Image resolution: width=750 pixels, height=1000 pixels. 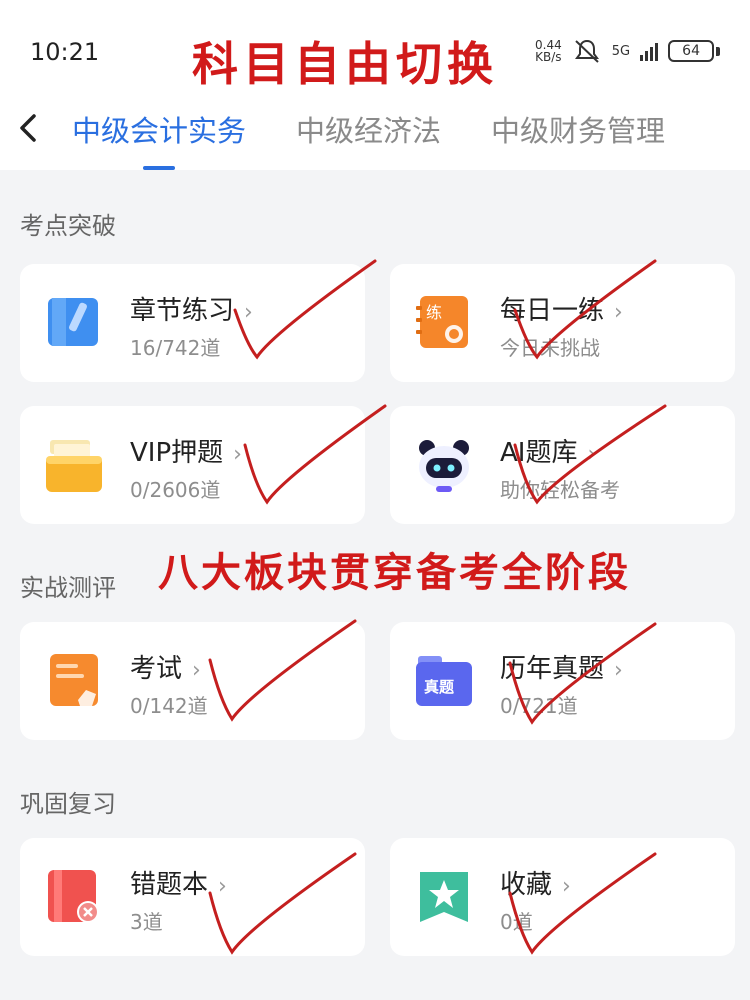 What do you see at coordinates (649, 51) in the screenshot?
I see `signal-icon` at bounding box center [649, 51].